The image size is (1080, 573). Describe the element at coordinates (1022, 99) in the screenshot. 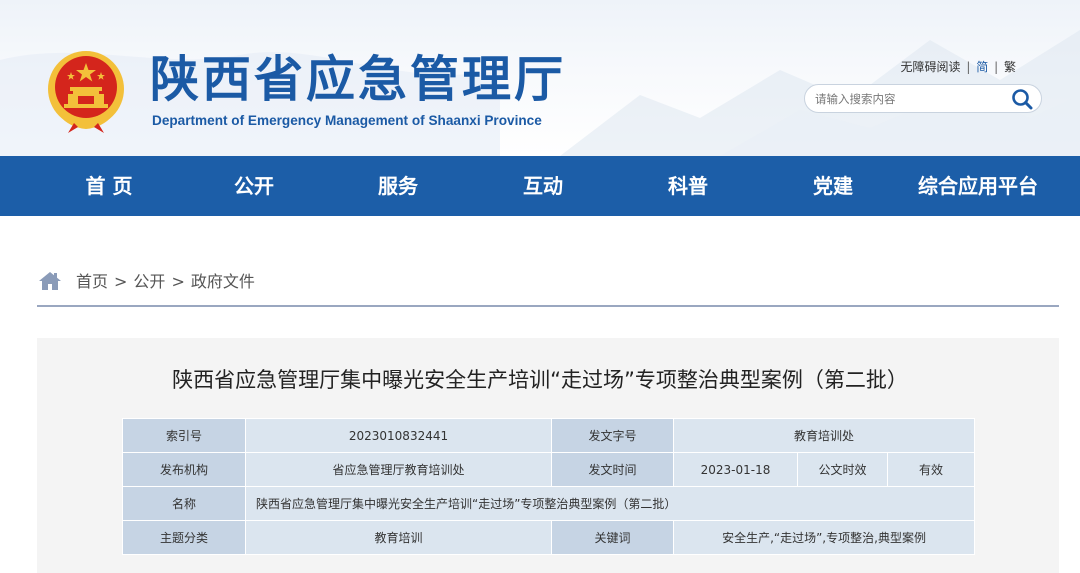

I see `search-icon` at that location.